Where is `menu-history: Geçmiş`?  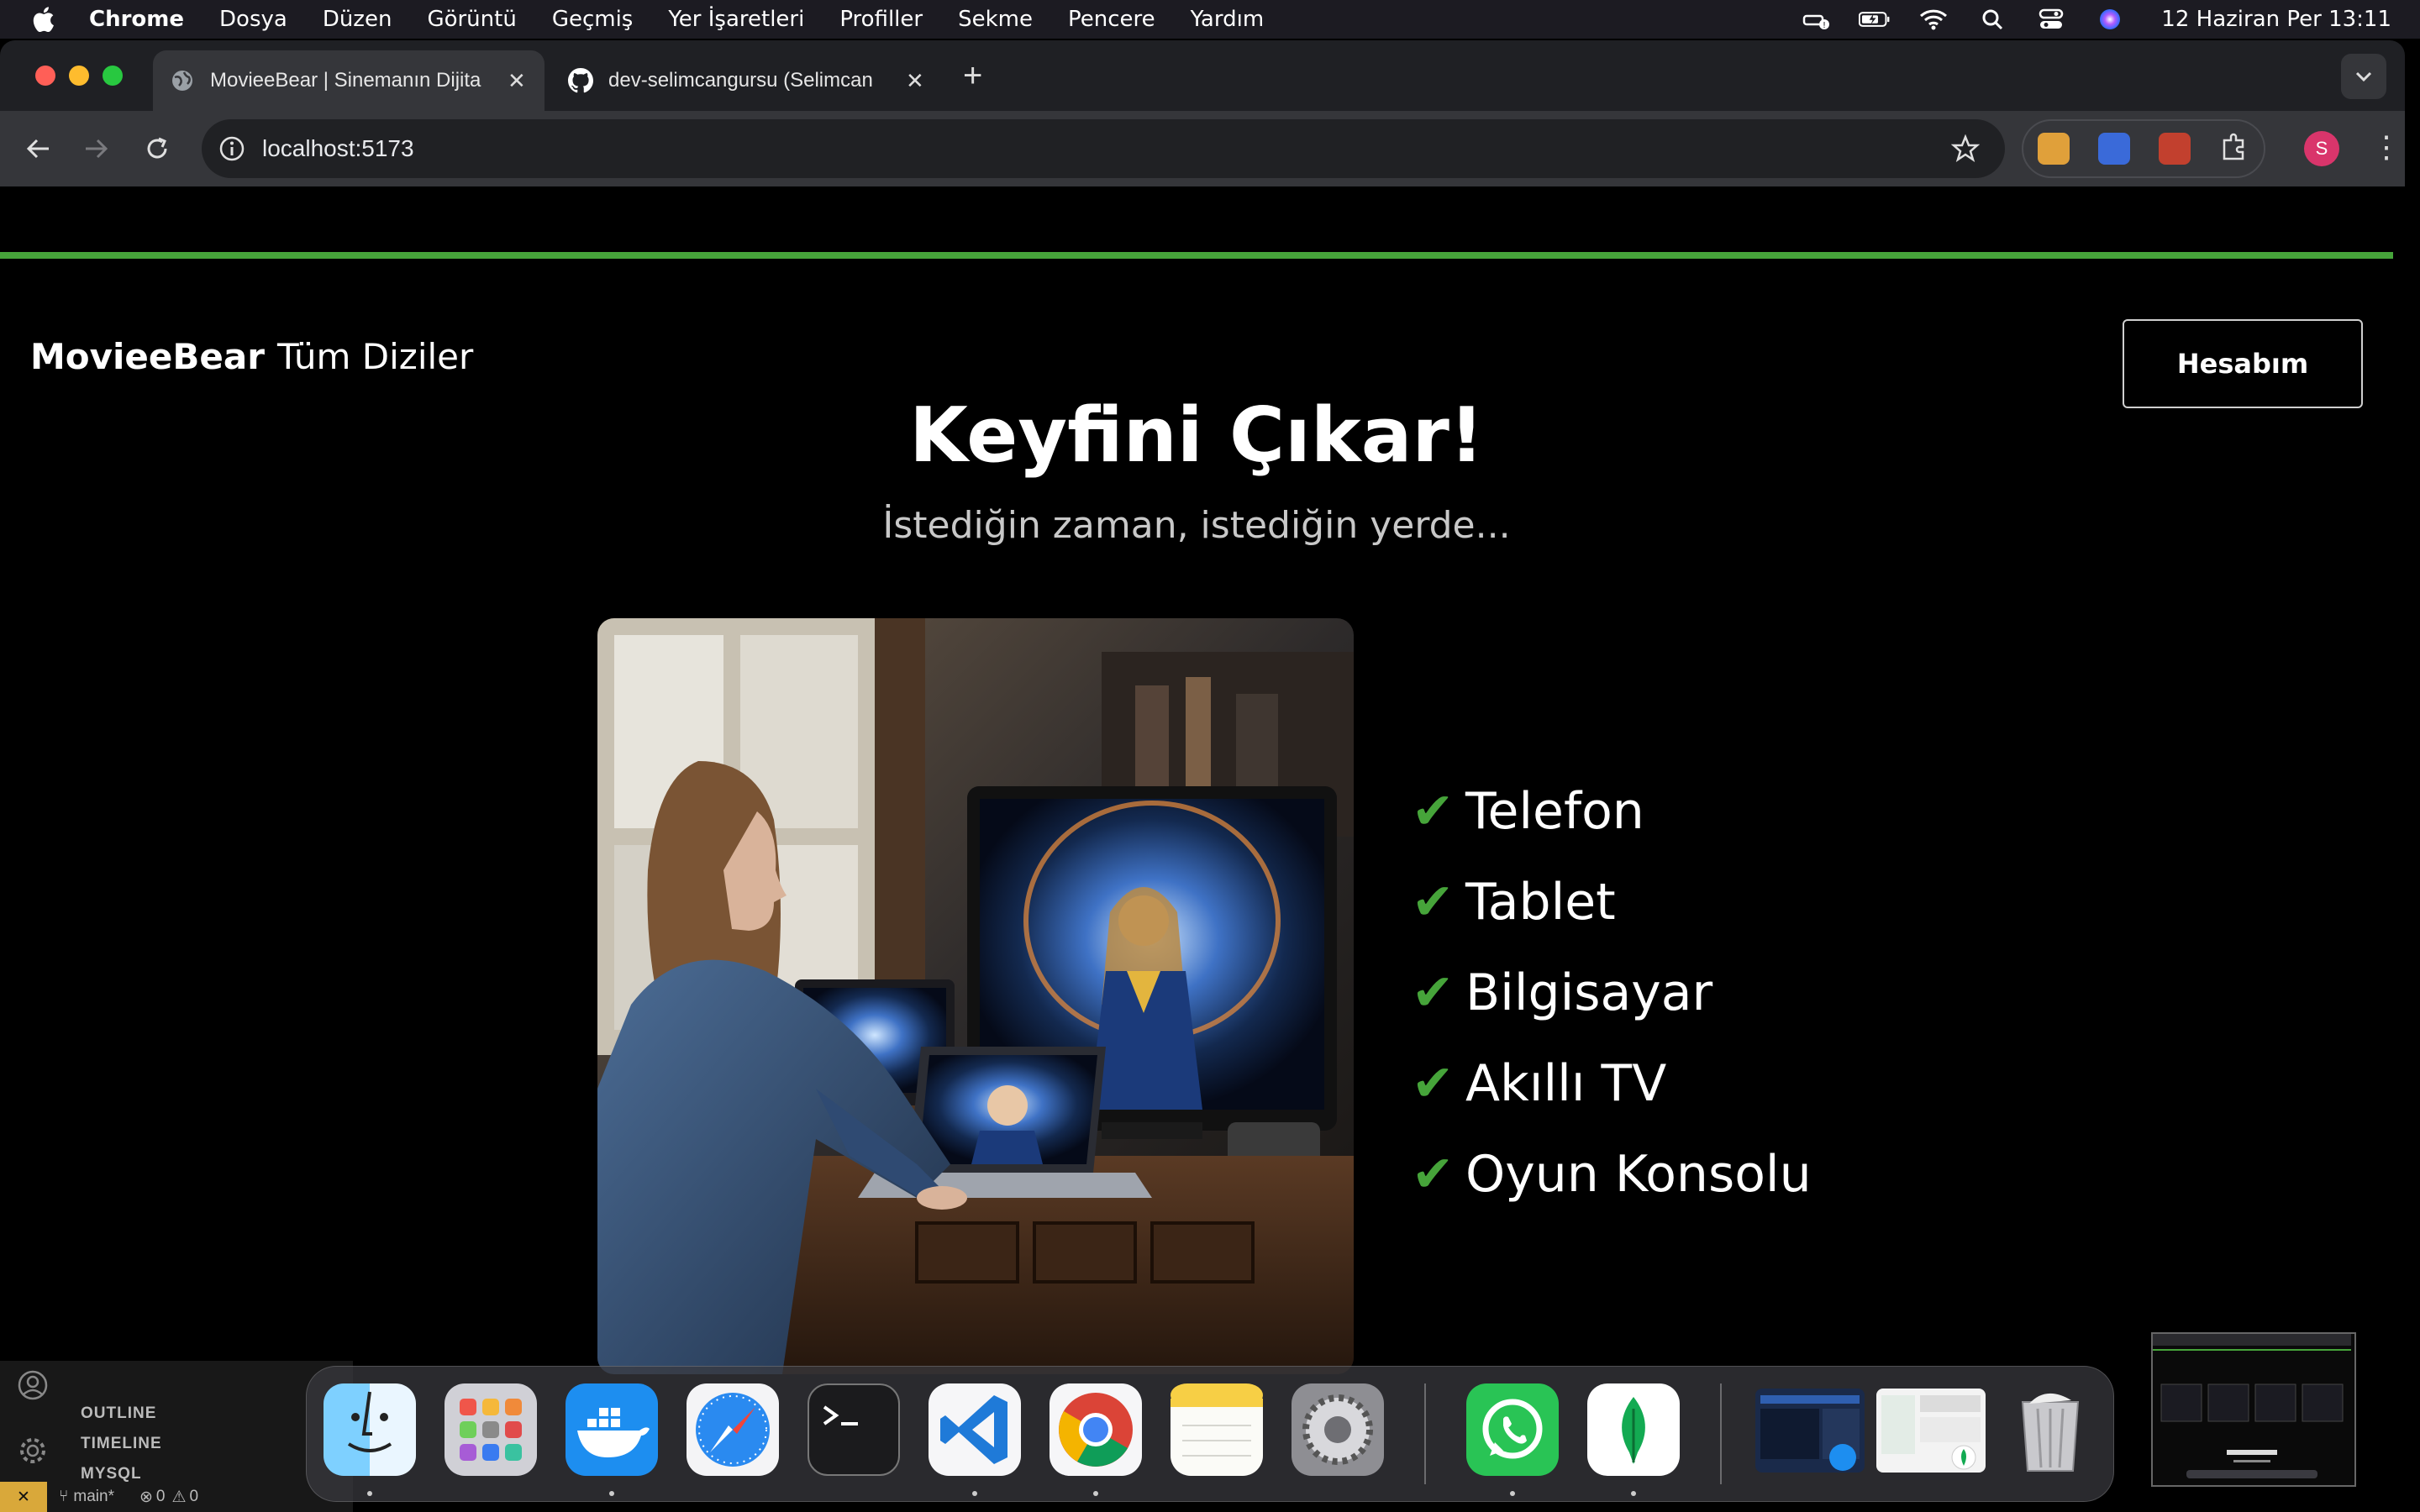
menu-history: Geçmiş is located at coordinates (593, 19).